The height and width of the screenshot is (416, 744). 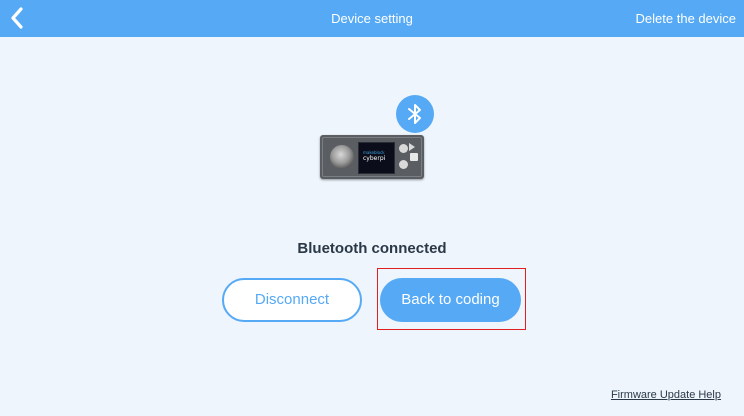 I want to click on device-screen: makeblock cyberpi, so click(x=376, y=158).